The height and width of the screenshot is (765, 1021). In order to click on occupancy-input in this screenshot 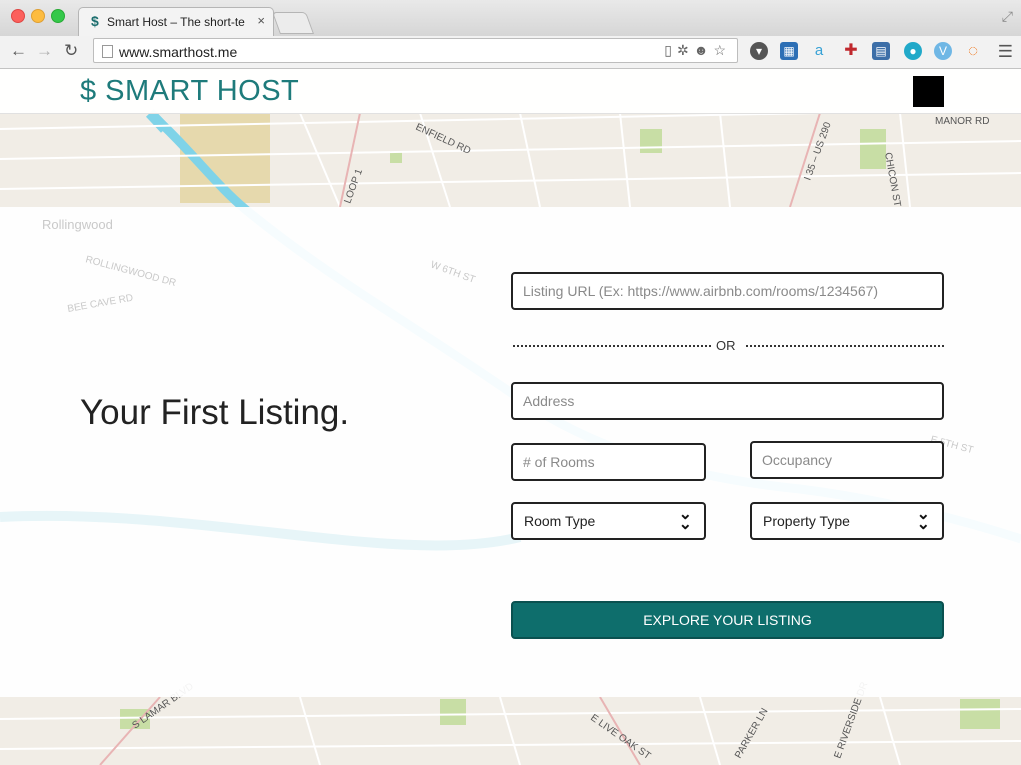, I will do `click(847, 460)`.